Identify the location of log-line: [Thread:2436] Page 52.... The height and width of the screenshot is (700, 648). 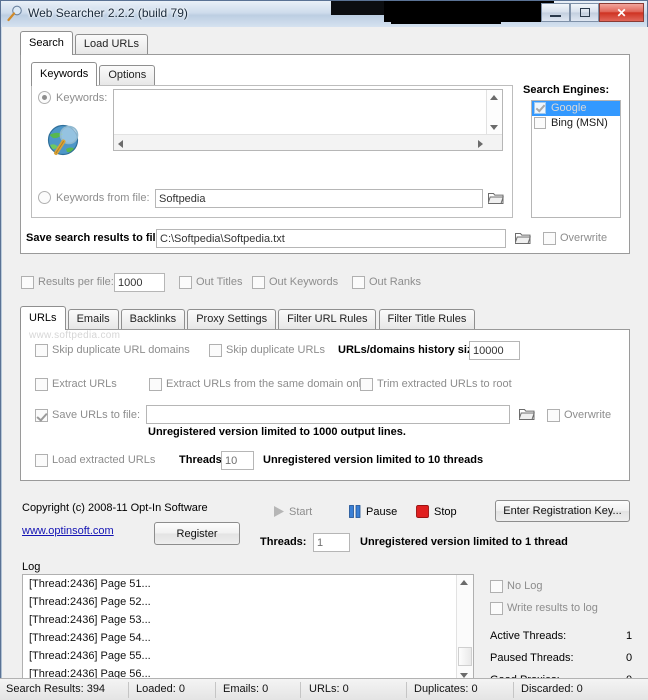
(90, 602).